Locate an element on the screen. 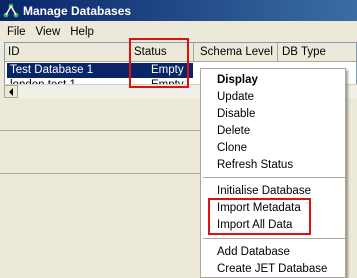 The image size is (357, 278). status-column-highlight is located at coordinates (159, 63).